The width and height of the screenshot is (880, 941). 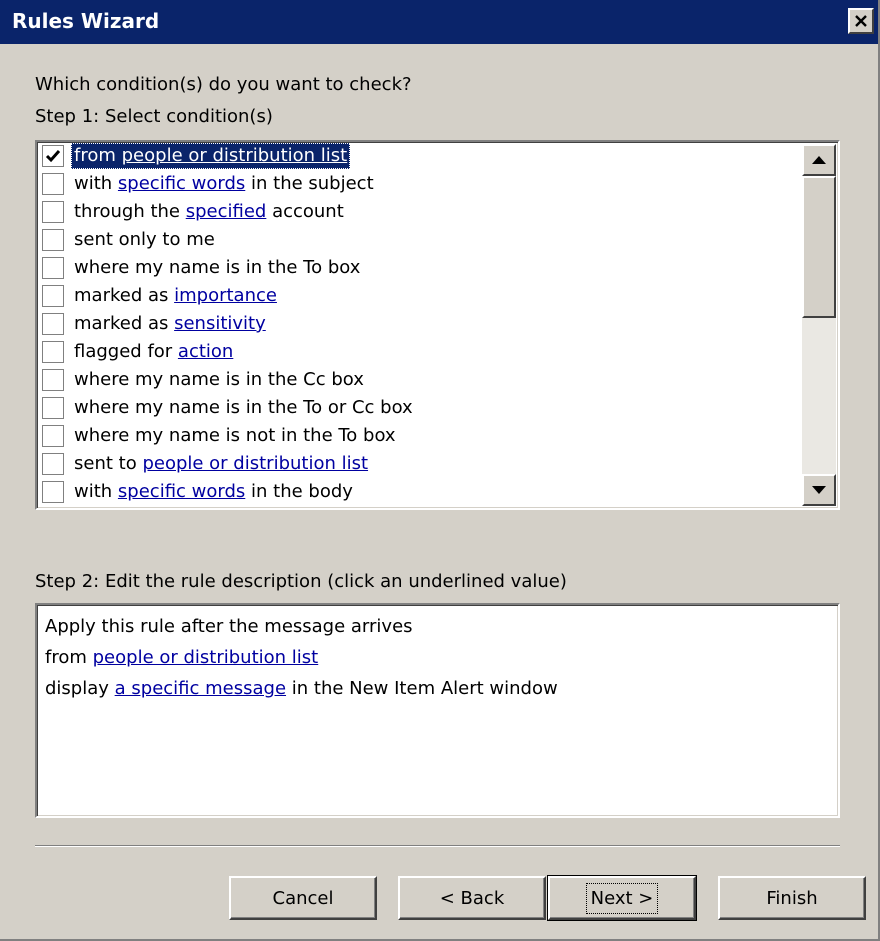 I want to click on condition-text-part: where my name is not in the To box, so click(x=235, y=435).